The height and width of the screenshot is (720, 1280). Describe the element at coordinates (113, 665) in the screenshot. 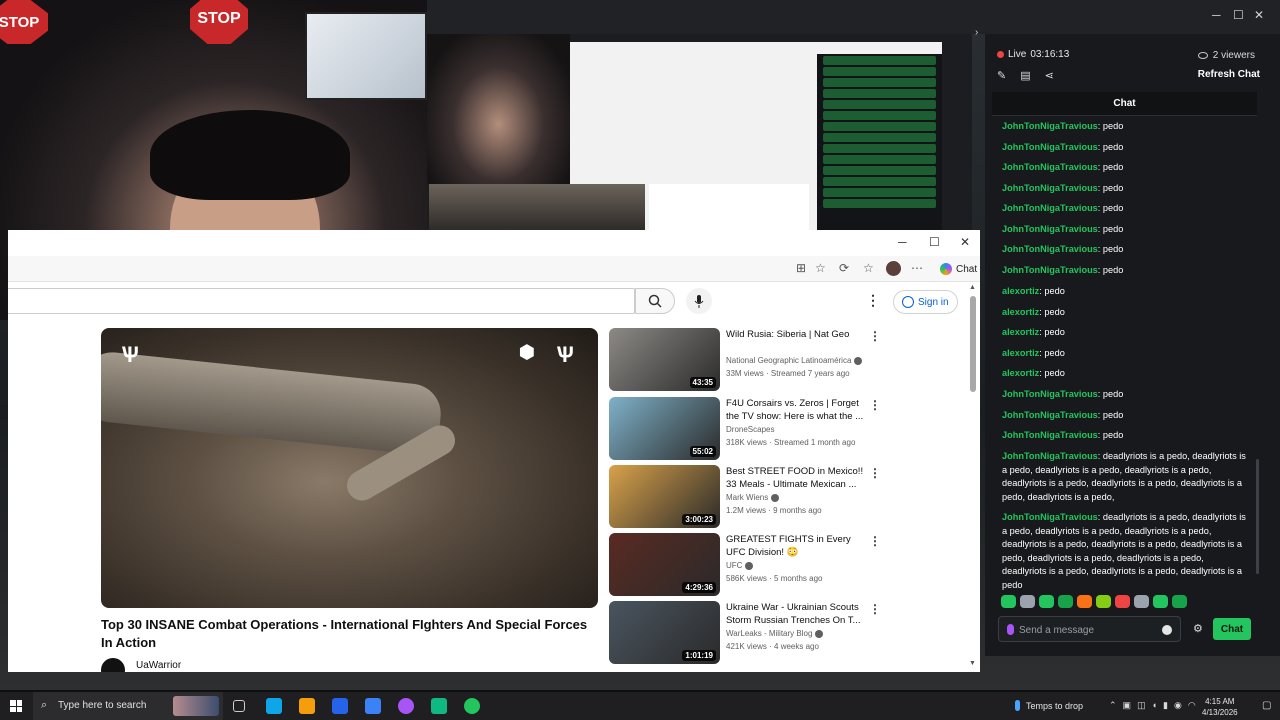

I see `channel-avatar` at that location.